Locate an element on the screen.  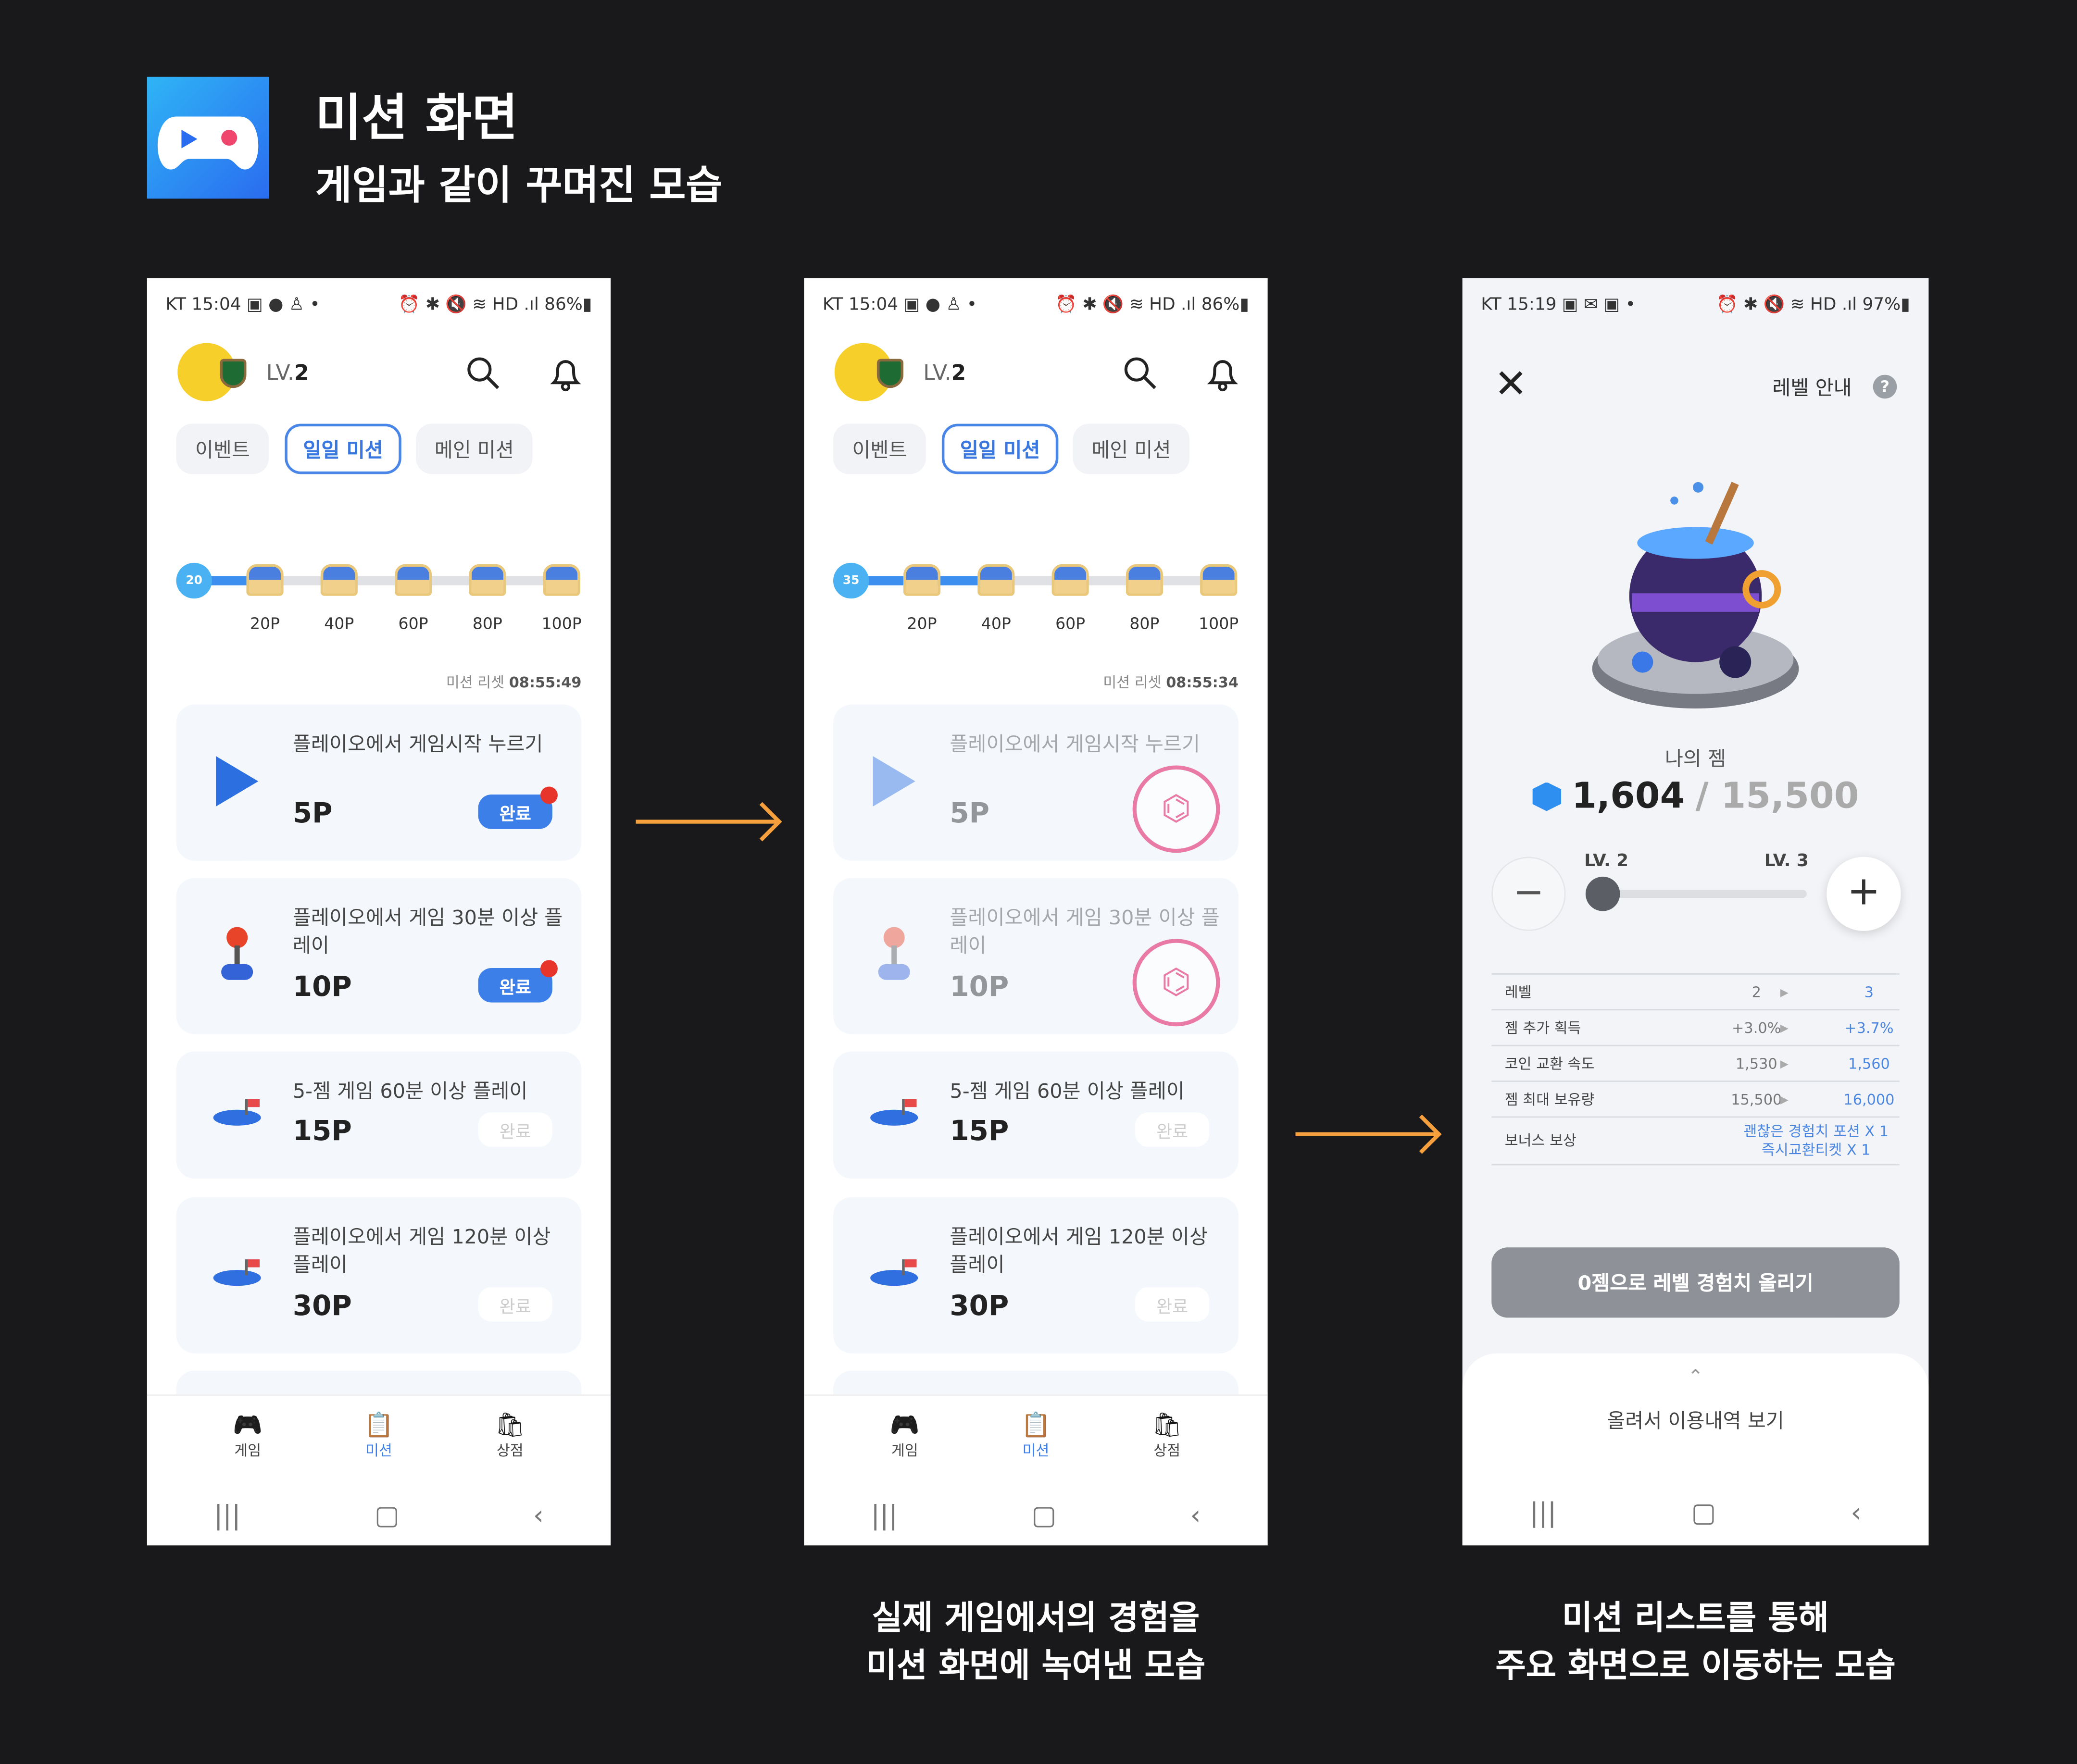
mission-card: 플레이오에서 게임시작 누르기 5P ⌬ is located at coordinates (1036, 782).